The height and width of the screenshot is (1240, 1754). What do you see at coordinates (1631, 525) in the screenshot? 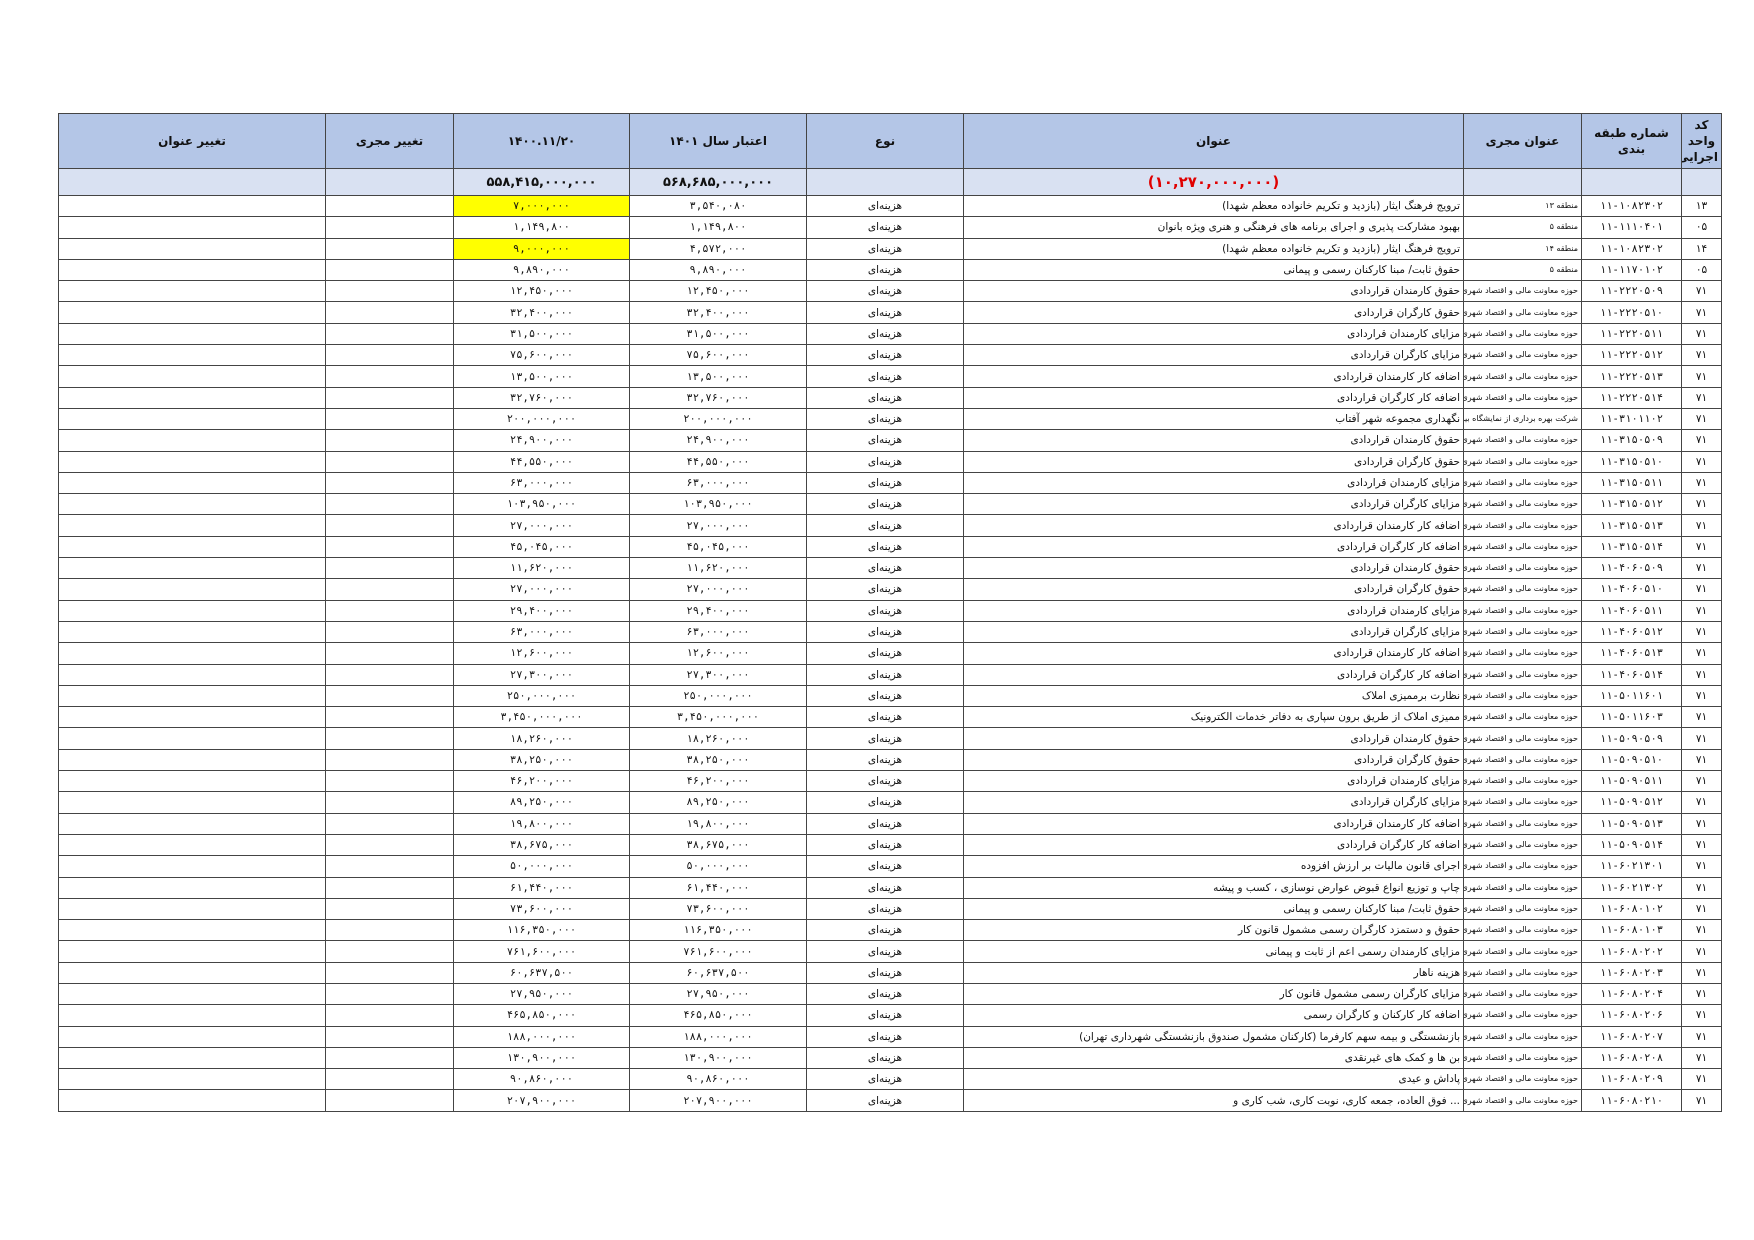
I see `cell-classification-number: ۱۱-۳۱۵۰۵۱۳` at bounding box center [1631, 525].